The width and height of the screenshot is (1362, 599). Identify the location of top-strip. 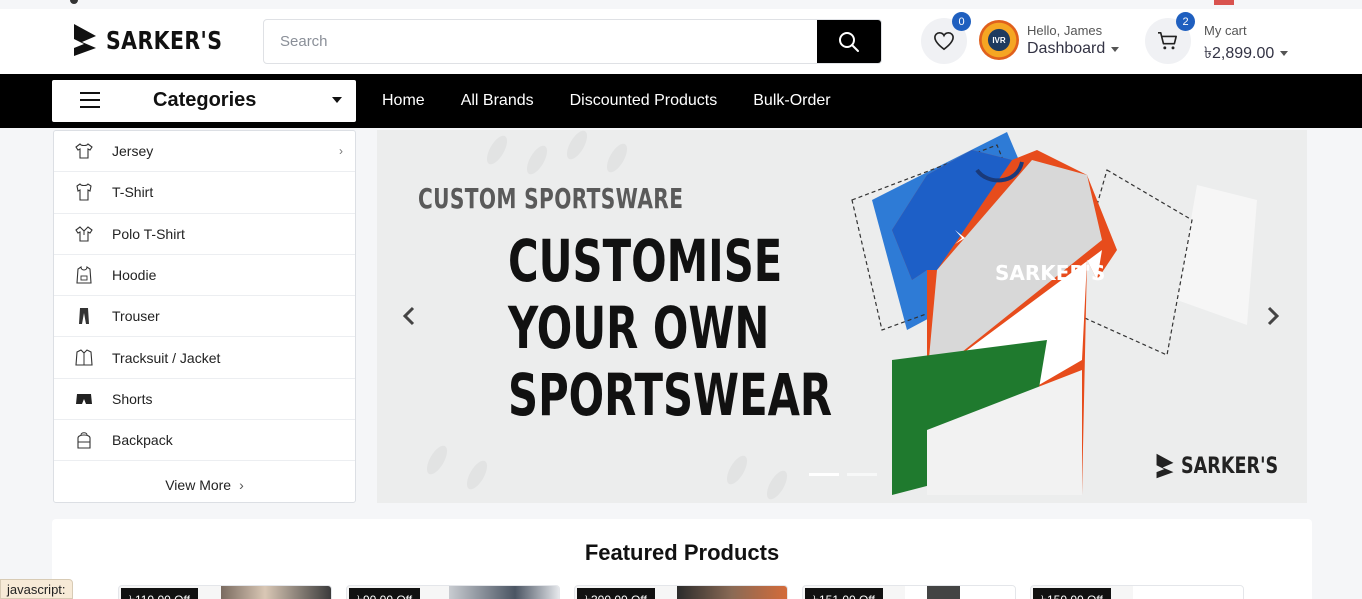
(681, 4).